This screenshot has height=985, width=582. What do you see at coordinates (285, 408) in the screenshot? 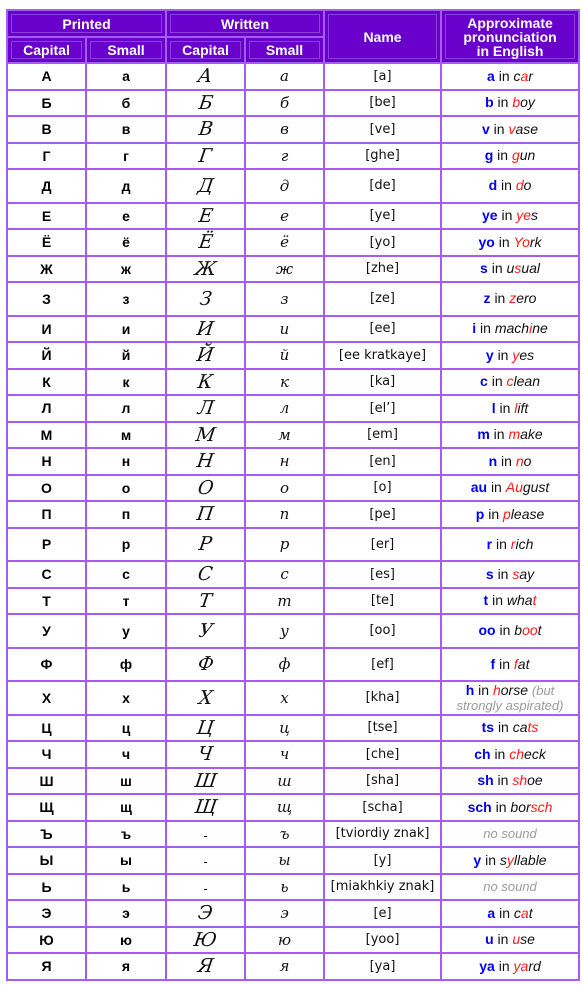
I see `written-small: л` at bounding box center [285, 408].